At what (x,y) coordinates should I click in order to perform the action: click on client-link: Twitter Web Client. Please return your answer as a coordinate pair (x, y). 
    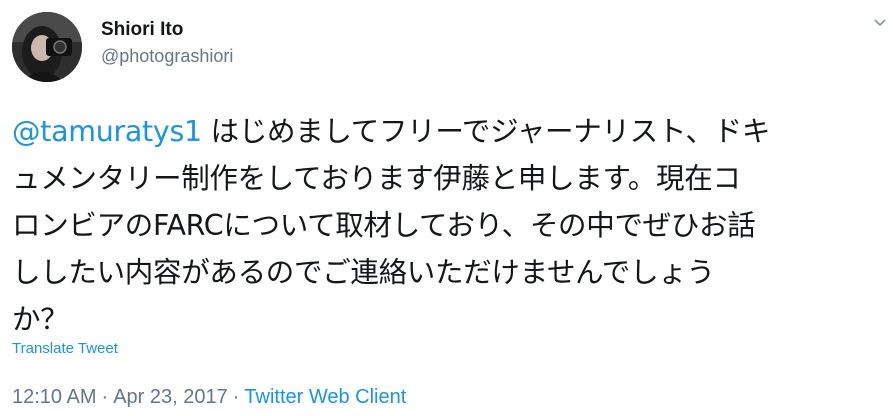
    Looking at the image, I should click on (325, 397).